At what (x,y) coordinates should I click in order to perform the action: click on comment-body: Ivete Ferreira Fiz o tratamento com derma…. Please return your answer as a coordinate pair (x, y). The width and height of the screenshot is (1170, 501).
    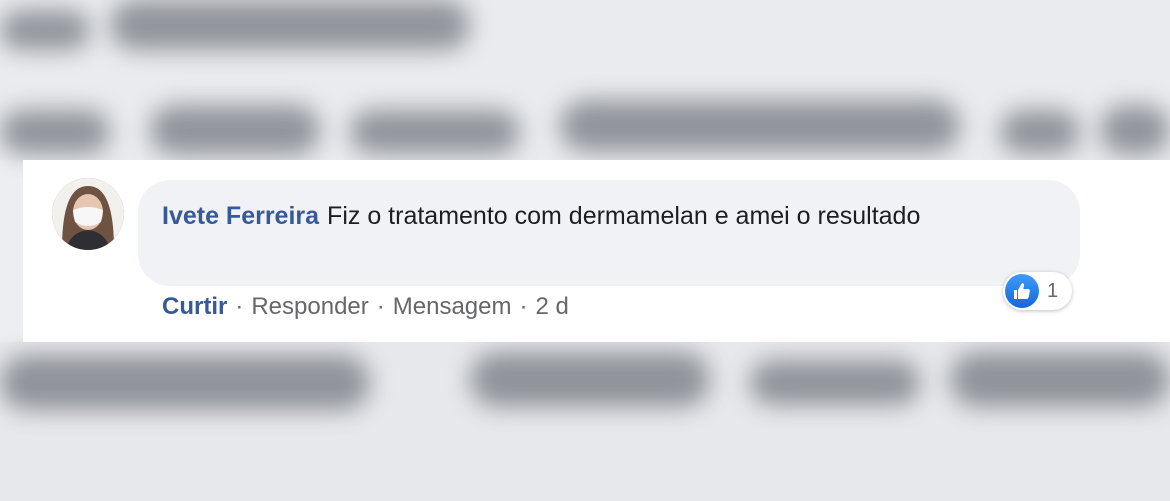
    Looking at the image, I should click on (602, 216).